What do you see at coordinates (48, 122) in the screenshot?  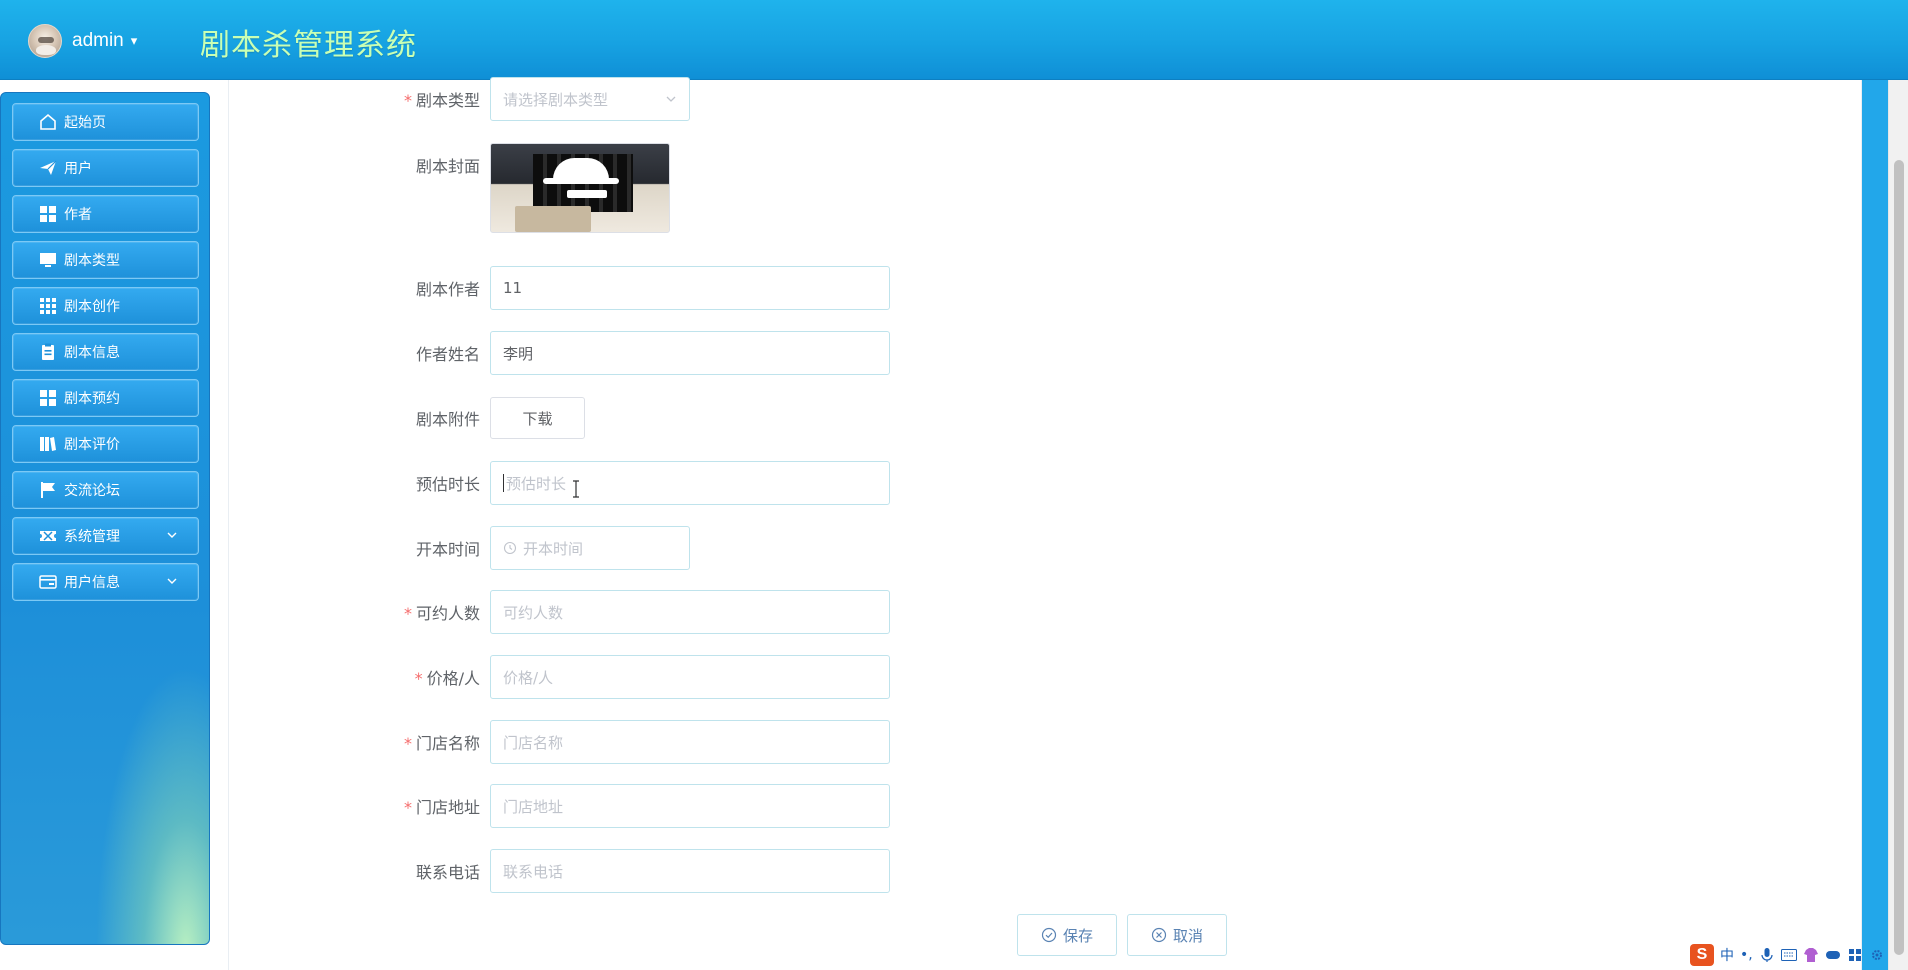 I see `home-icon` at bounding box center [48, 122].